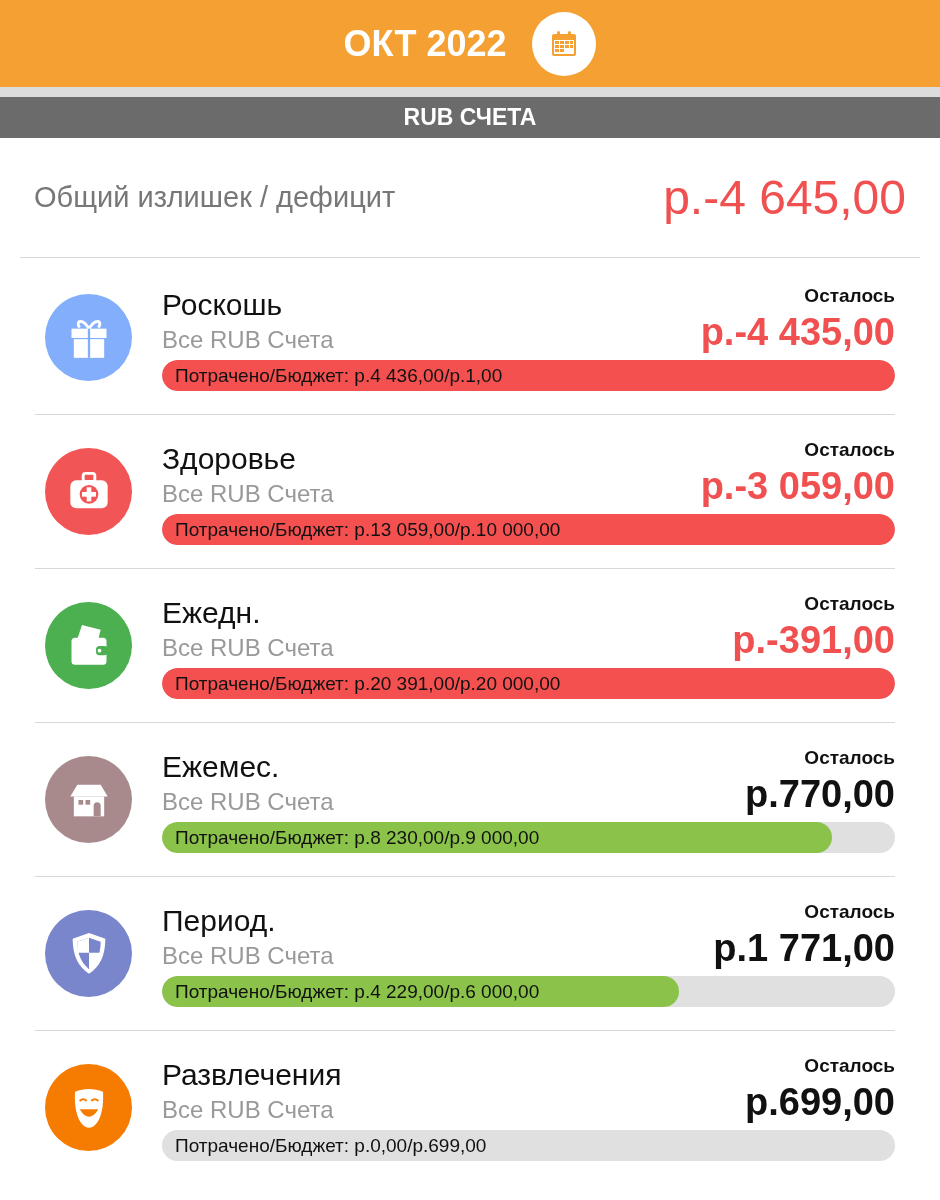 The height and width of the screenshot is (1200, 940). Describe the element at coordinates (219, 920) in the screenshot. I see `category-name: Период.` at that location.